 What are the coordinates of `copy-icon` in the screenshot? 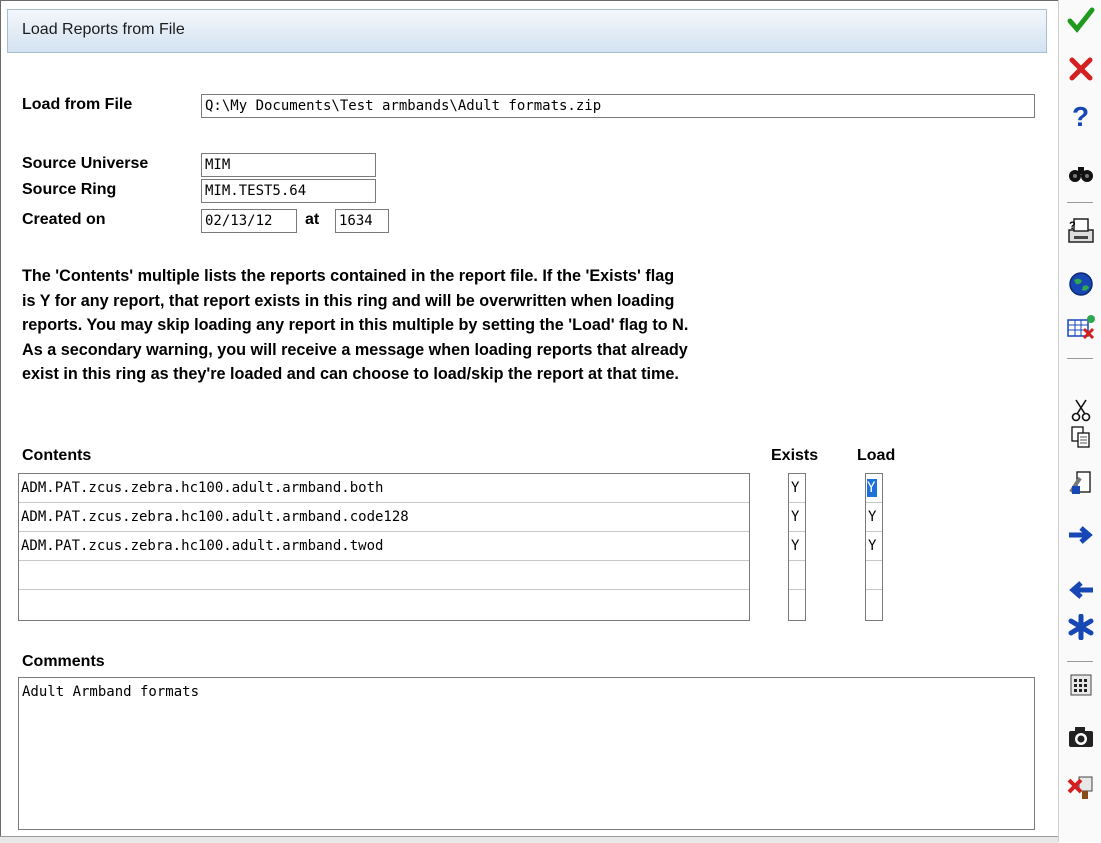 It's located at (1080, 437).